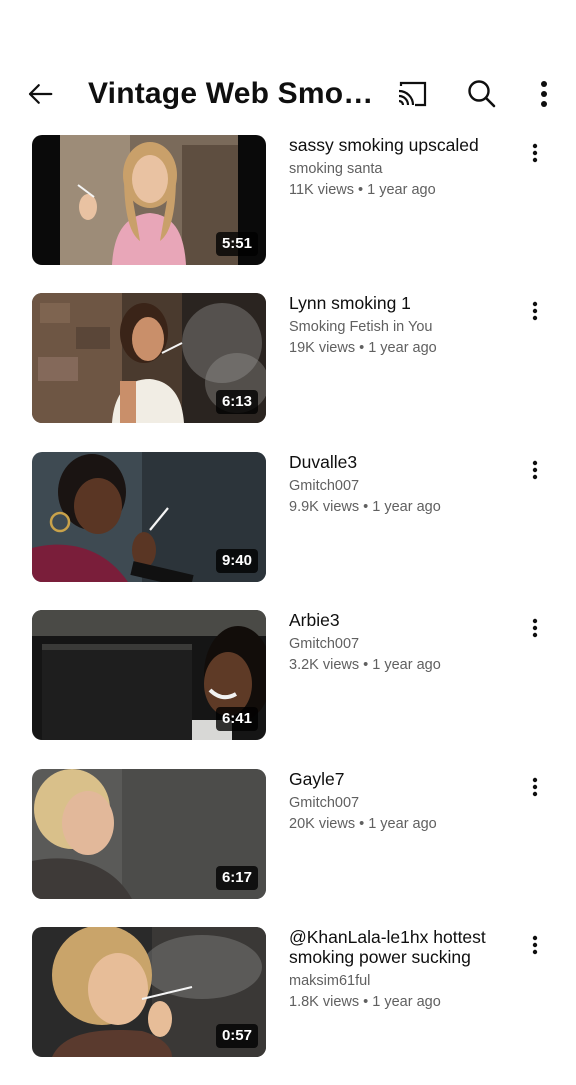 Image resolution: width=576 pixels, height=1085 pixels. What do you see at coordinates (236, 719) in the screenshot?
I see `video-duration: 6:41` at bounding box center [236, 719].